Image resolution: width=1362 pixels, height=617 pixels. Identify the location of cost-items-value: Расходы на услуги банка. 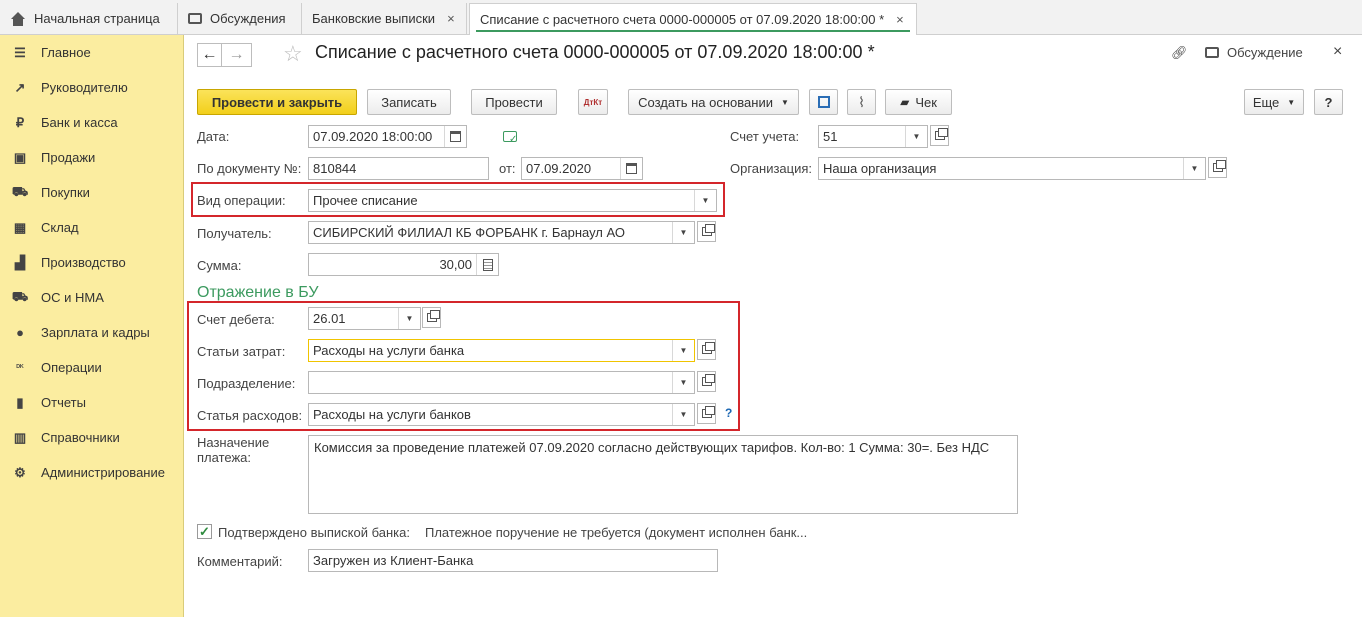
(389, 350).